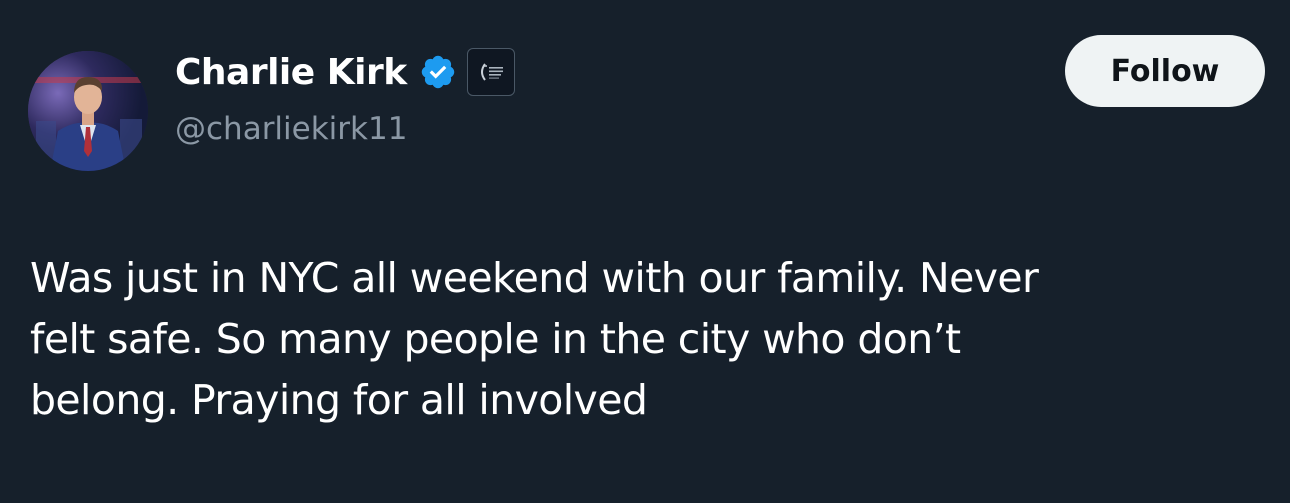 The image size is (1290, 503). What do you see at coordinates (339, 400) in the screenshot?
I see `tweet-text-line: belong. Praying for all involved` at bounding box center [339, 400].